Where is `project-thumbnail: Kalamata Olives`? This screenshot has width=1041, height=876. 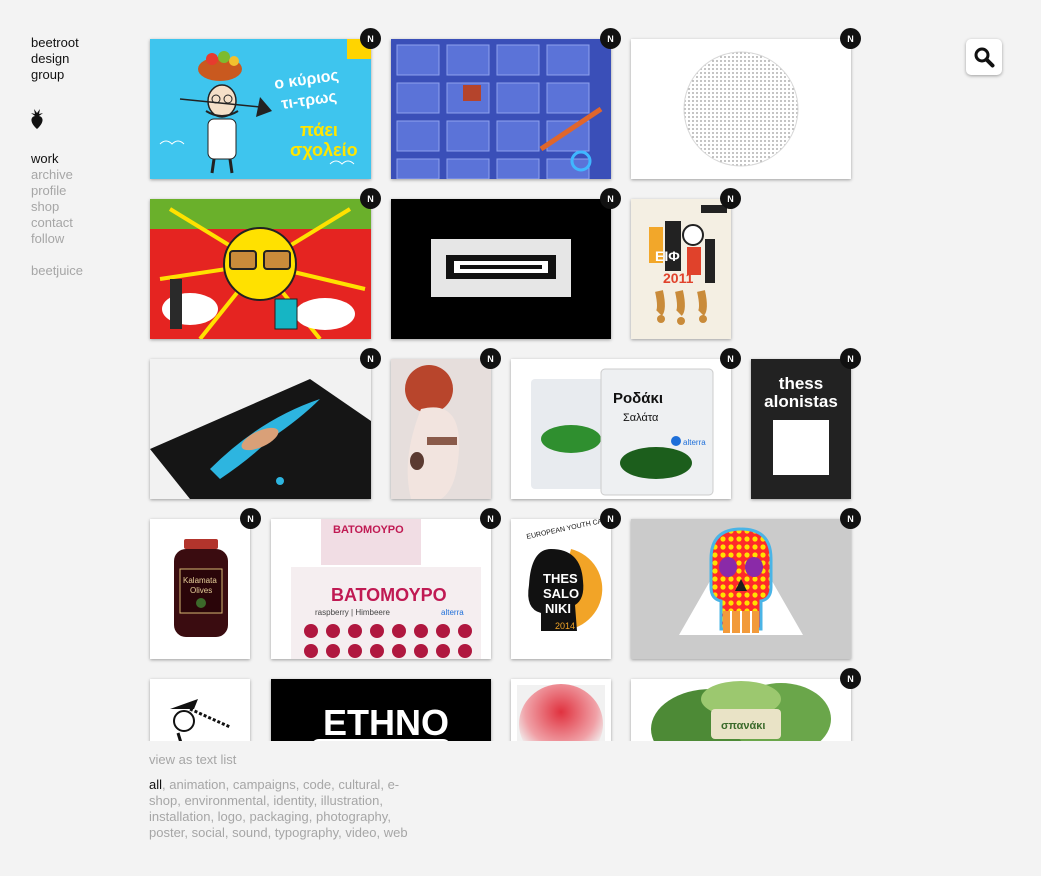
project-thumbnail: Kalamata Olives is located at coordinates (200, 589).